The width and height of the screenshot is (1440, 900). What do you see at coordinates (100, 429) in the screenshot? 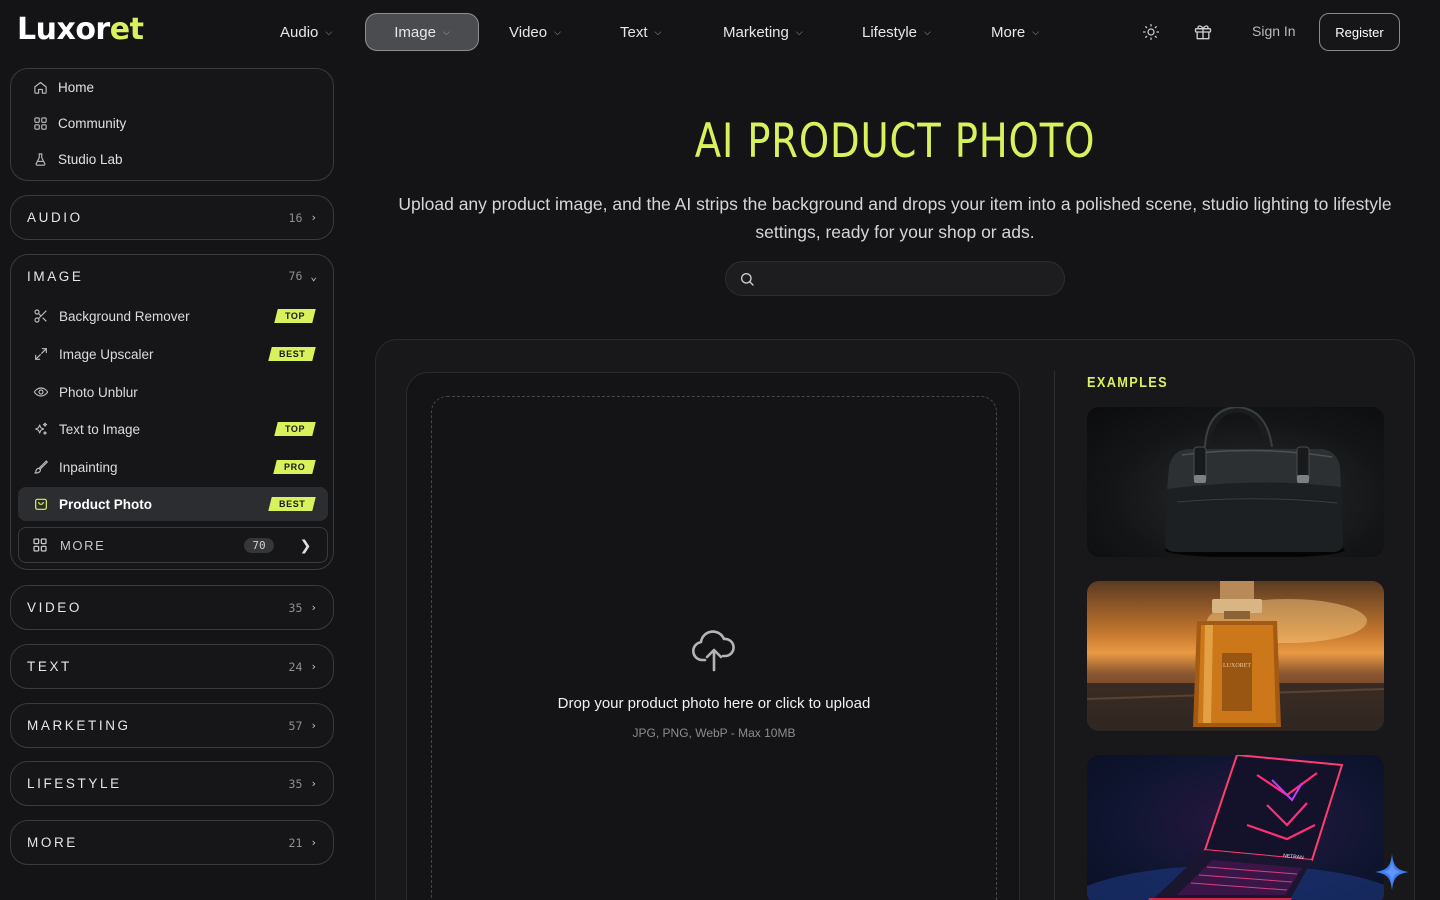
I see `tool-label: Text to Image` at bounding box center [100, 429].